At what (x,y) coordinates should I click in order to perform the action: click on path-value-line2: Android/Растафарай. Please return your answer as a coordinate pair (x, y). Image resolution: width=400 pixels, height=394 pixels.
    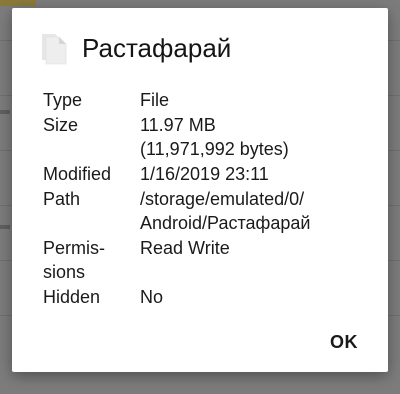
    Looking at the image, I should click on (225, 223).